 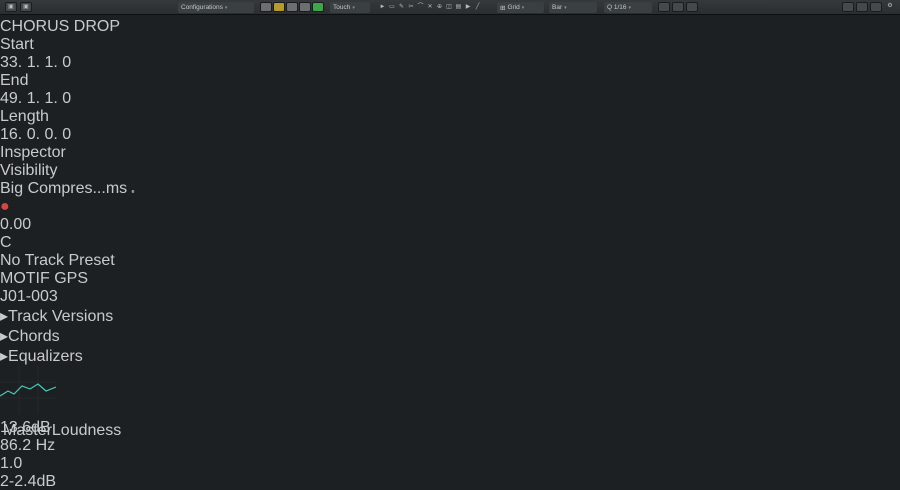 What do you see at coordinates (420, 7) in the screenshot?
I see `glue-tool-icon: ⌒` at bounding box center [420, 7].